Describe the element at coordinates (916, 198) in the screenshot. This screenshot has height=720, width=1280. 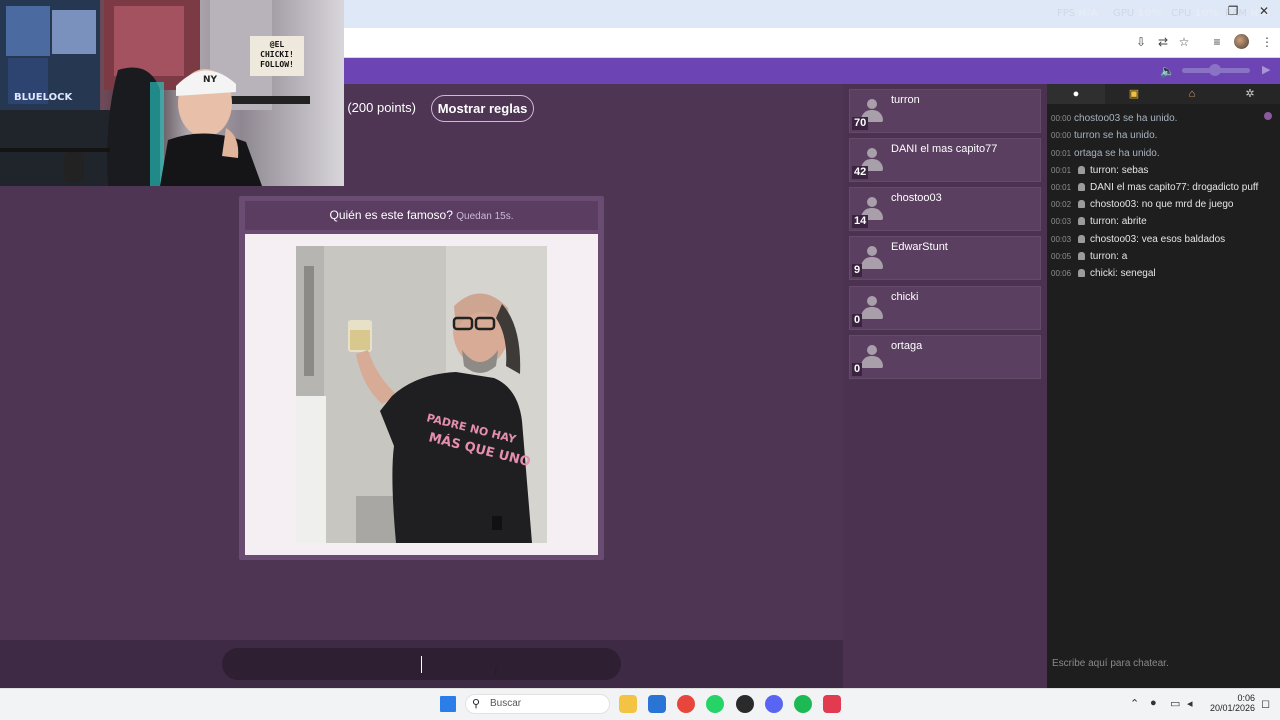
I see `player-name: chostoo03` at that location.